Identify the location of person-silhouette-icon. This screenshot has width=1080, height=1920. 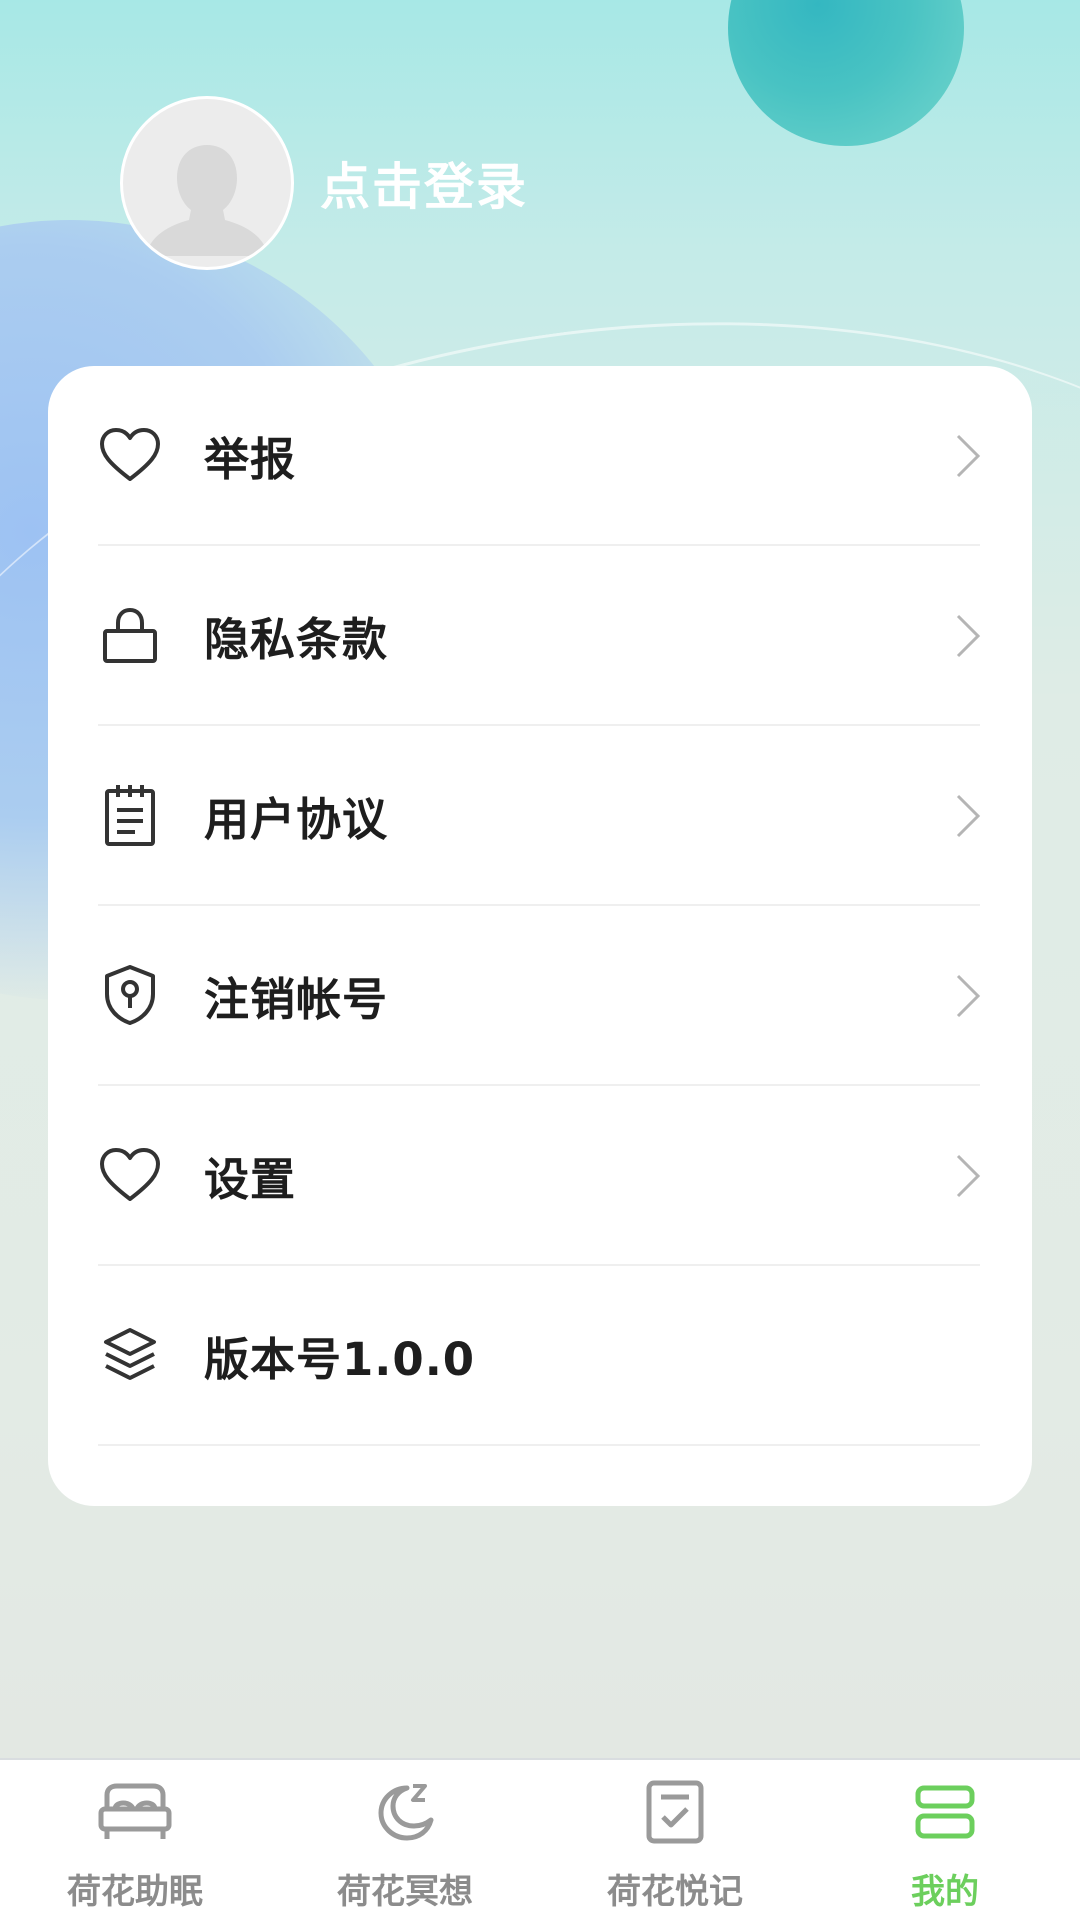
(207, 200).